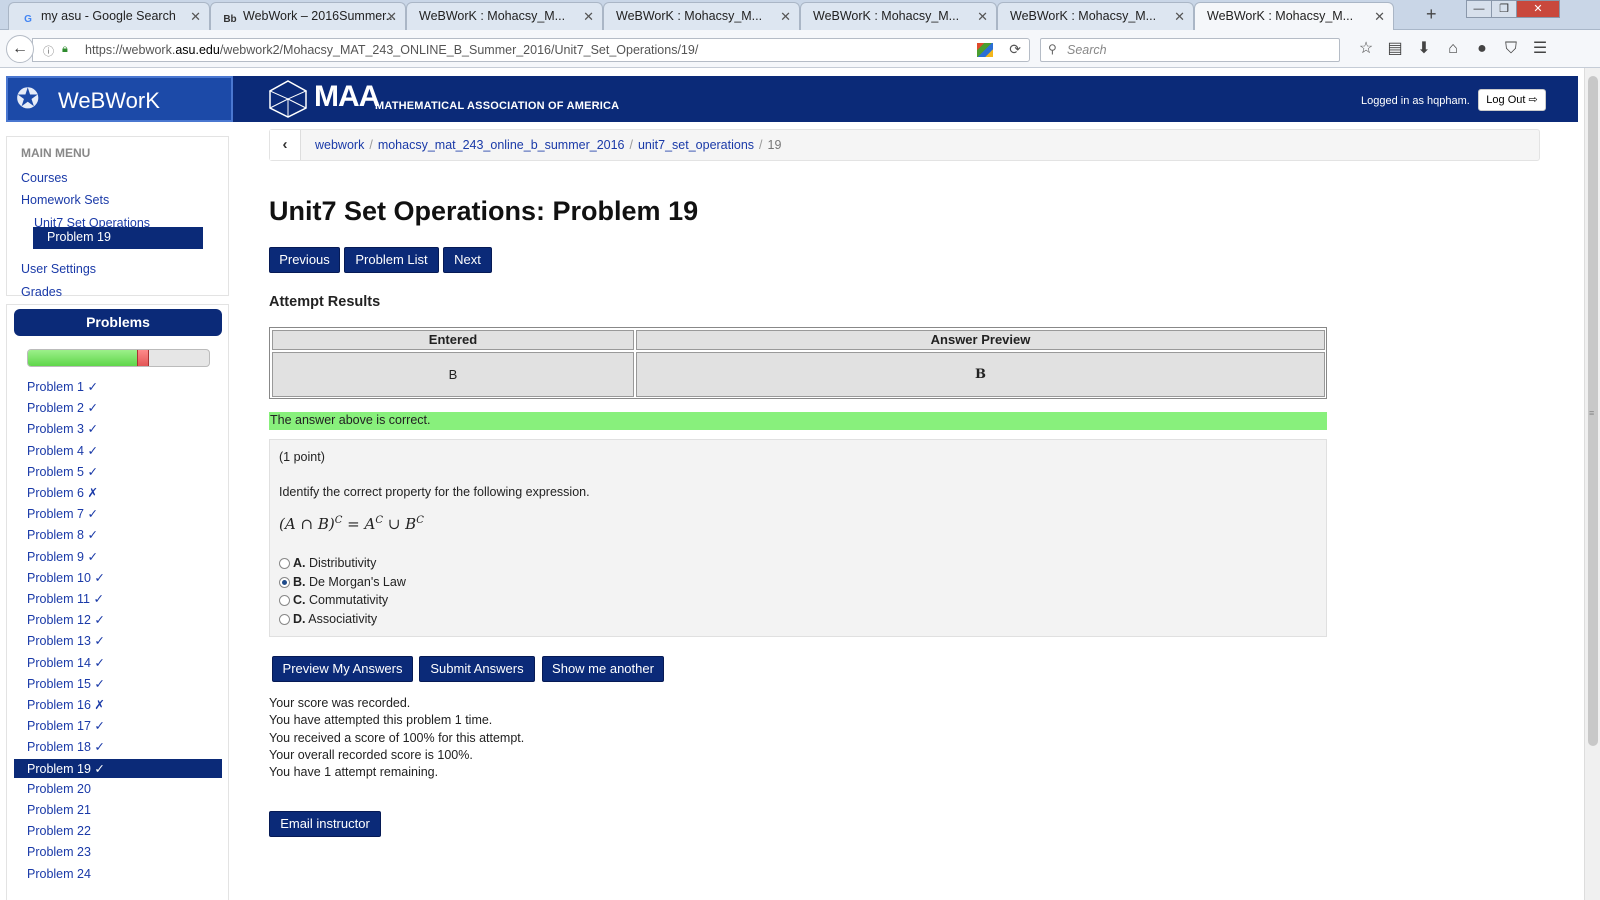 The image size is (1600, 900). Describe the element at coordinates (1395, 49) in the screenshot. I see `reading-list-icon: ▤` at that location.